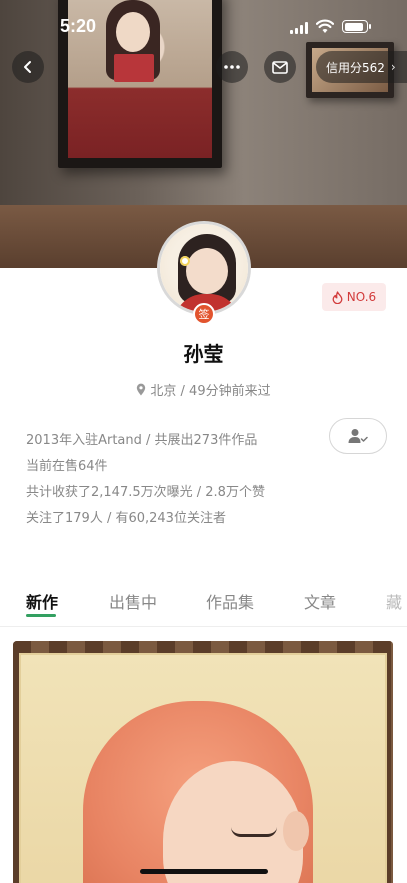  I want to click on more-dots-icon, so click(232, 67).